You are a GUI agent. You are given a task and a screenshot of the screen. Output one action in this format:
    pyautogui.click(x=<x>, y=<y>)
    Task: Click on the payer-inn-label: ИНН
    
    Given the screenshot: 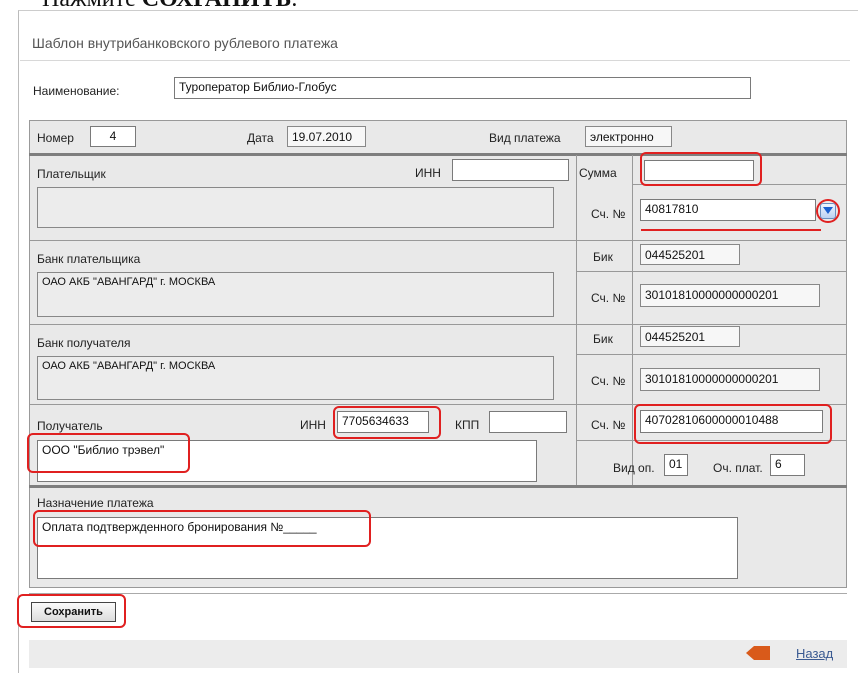 What is the action you would take?
    pyautogui.click(x=428, y=173)
    